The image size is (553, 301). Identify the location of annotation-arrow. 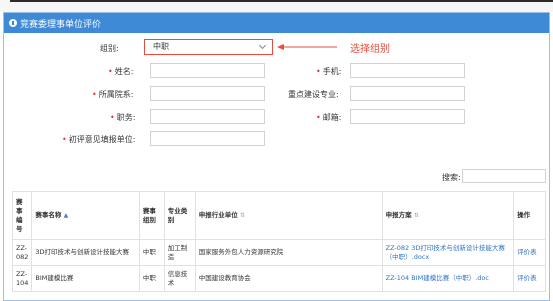
(307, 47).